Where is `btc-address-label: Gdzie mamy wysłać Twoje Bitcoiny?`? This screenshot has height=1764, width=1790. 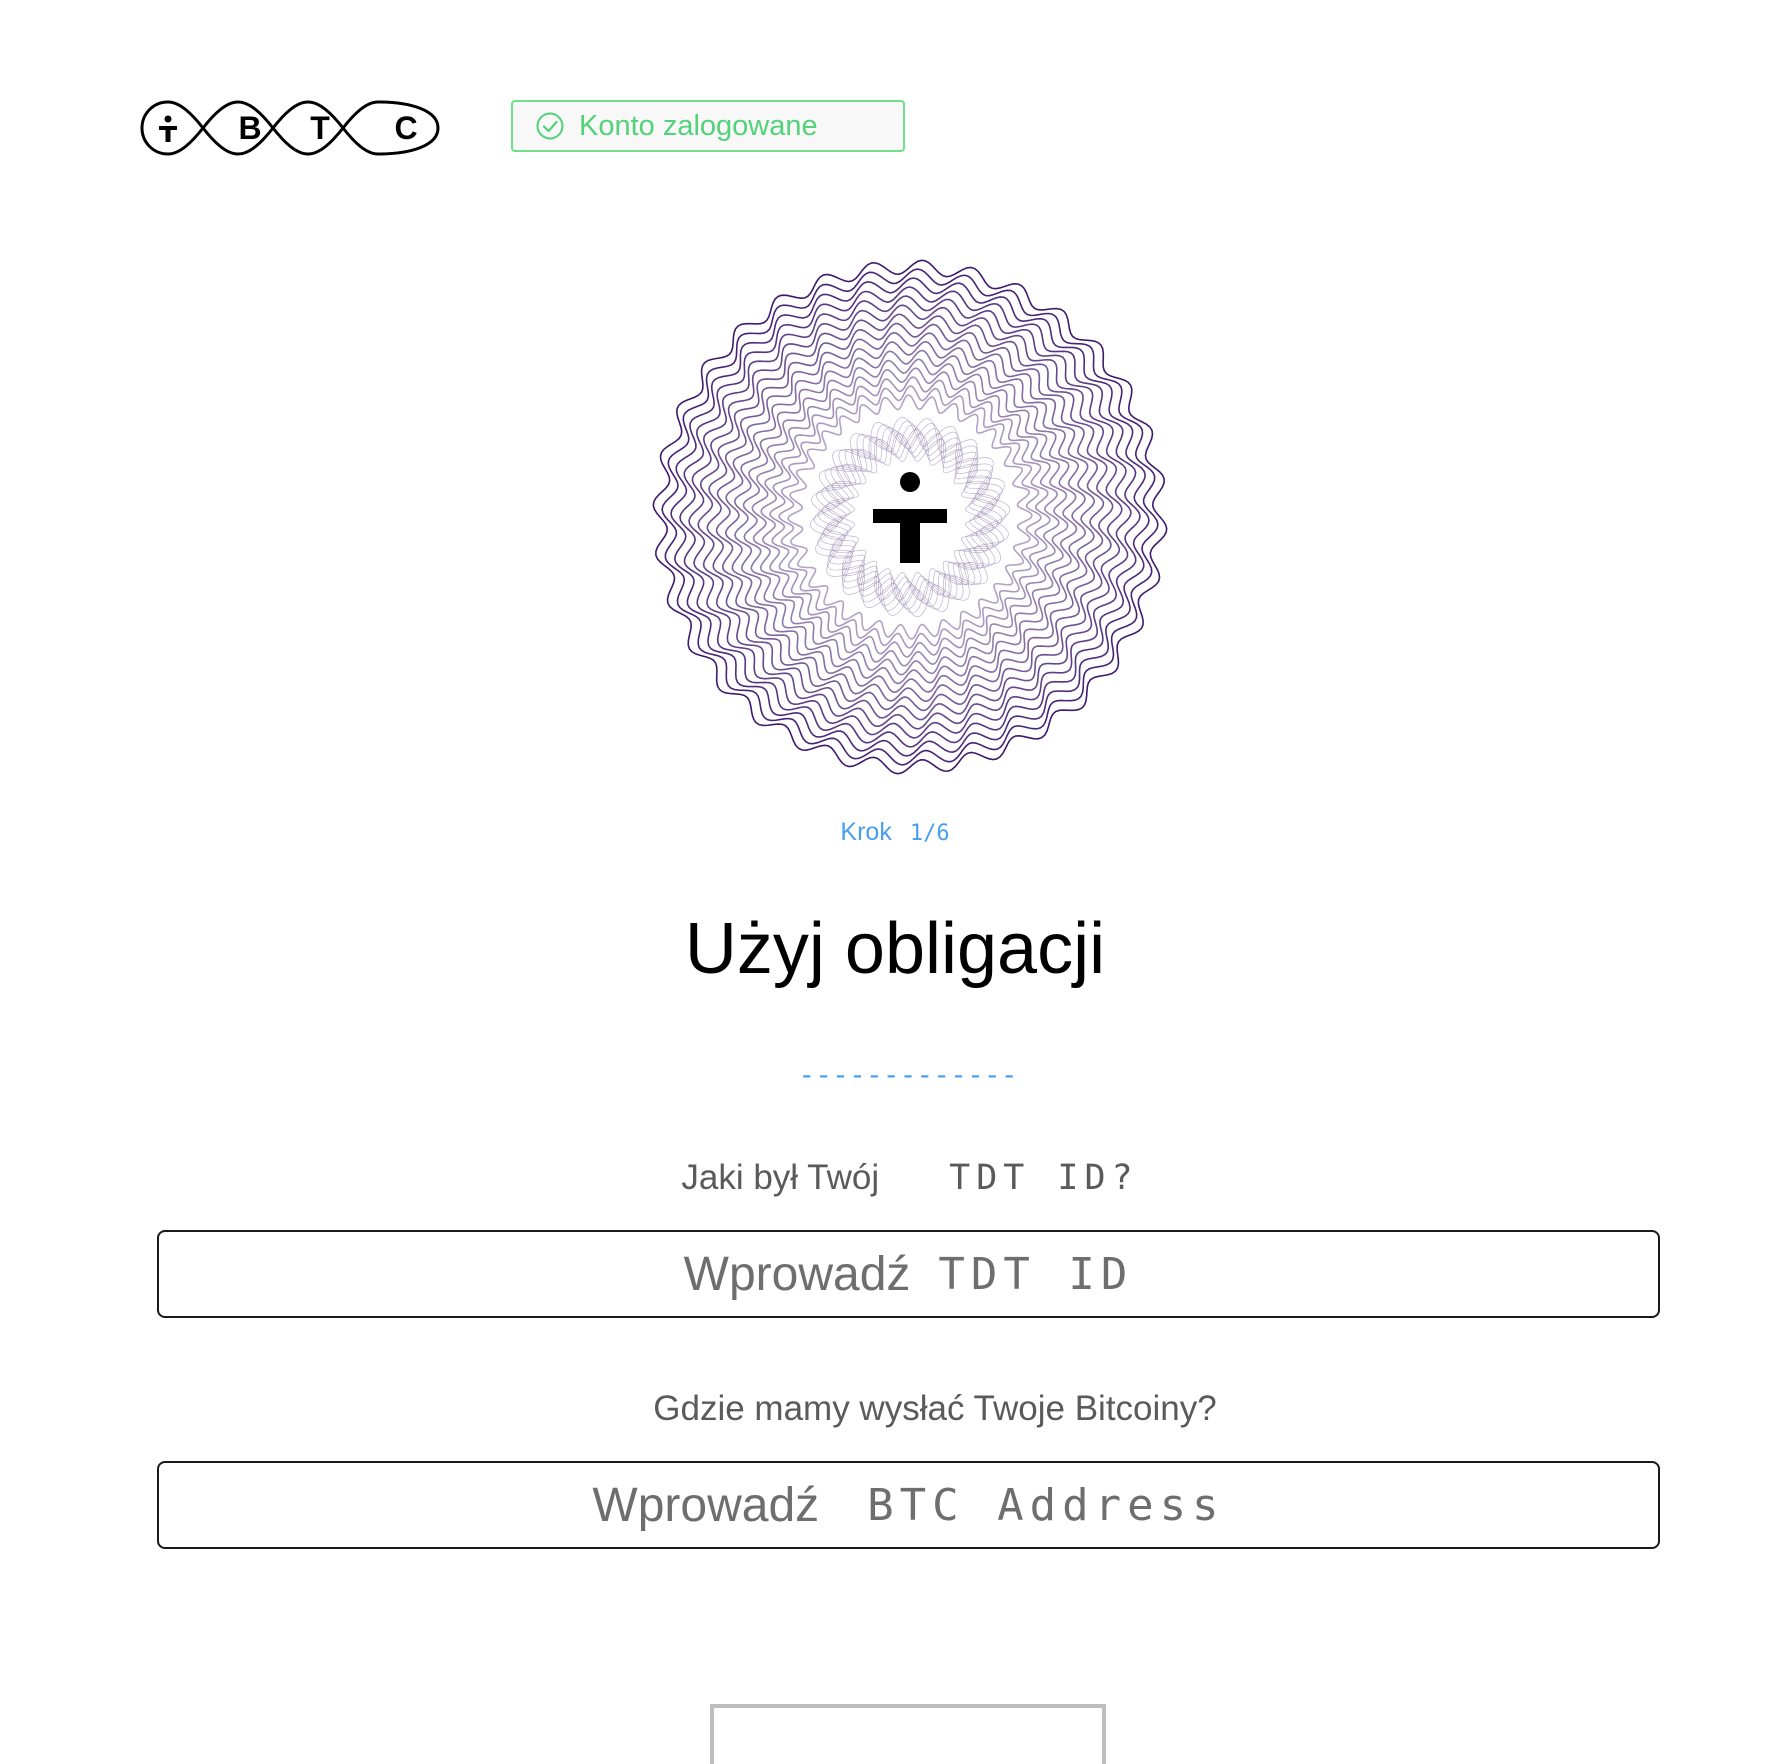 btc-address-label: Gdzie mamy wysłać Twoje Bitcoiny? is located at coordinates (935, 1408).